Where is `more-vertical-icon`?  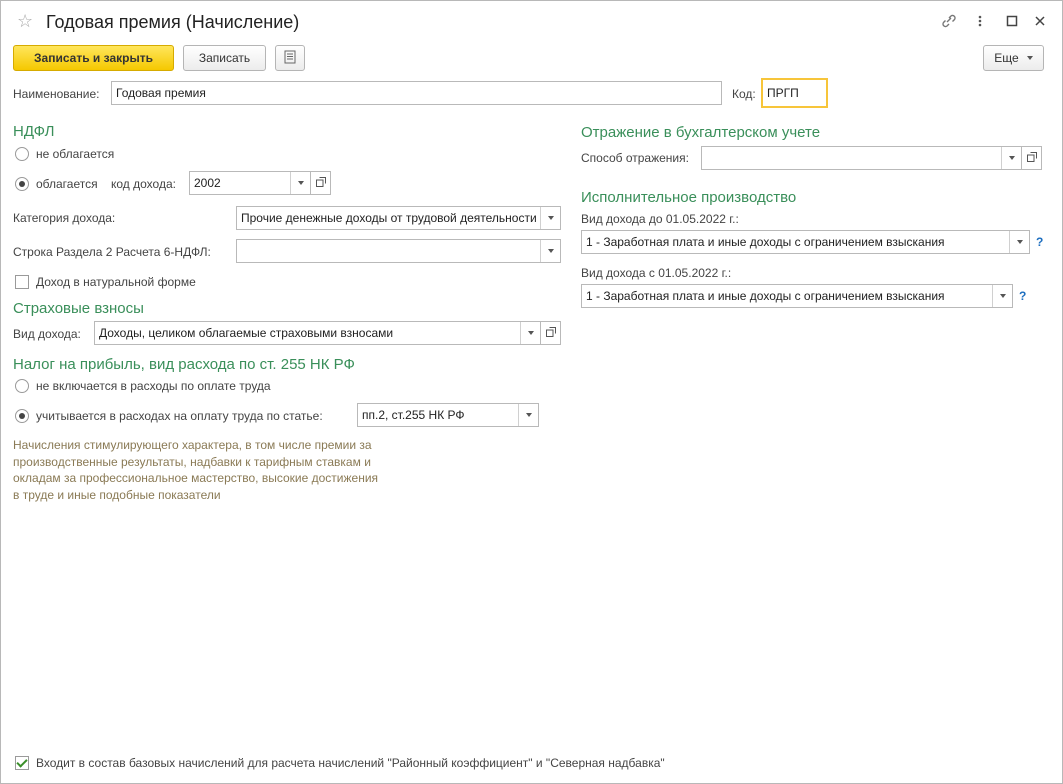 more-vertical-icon is located at coordinates (980, 22).